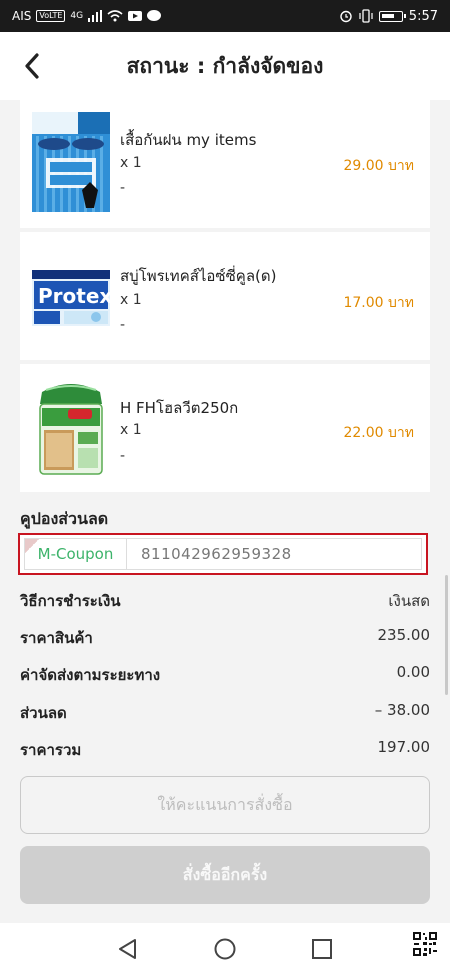 The width and height of the screenshot is (450, 975). I want to click on triangle-back-icon, so click(127, 949).